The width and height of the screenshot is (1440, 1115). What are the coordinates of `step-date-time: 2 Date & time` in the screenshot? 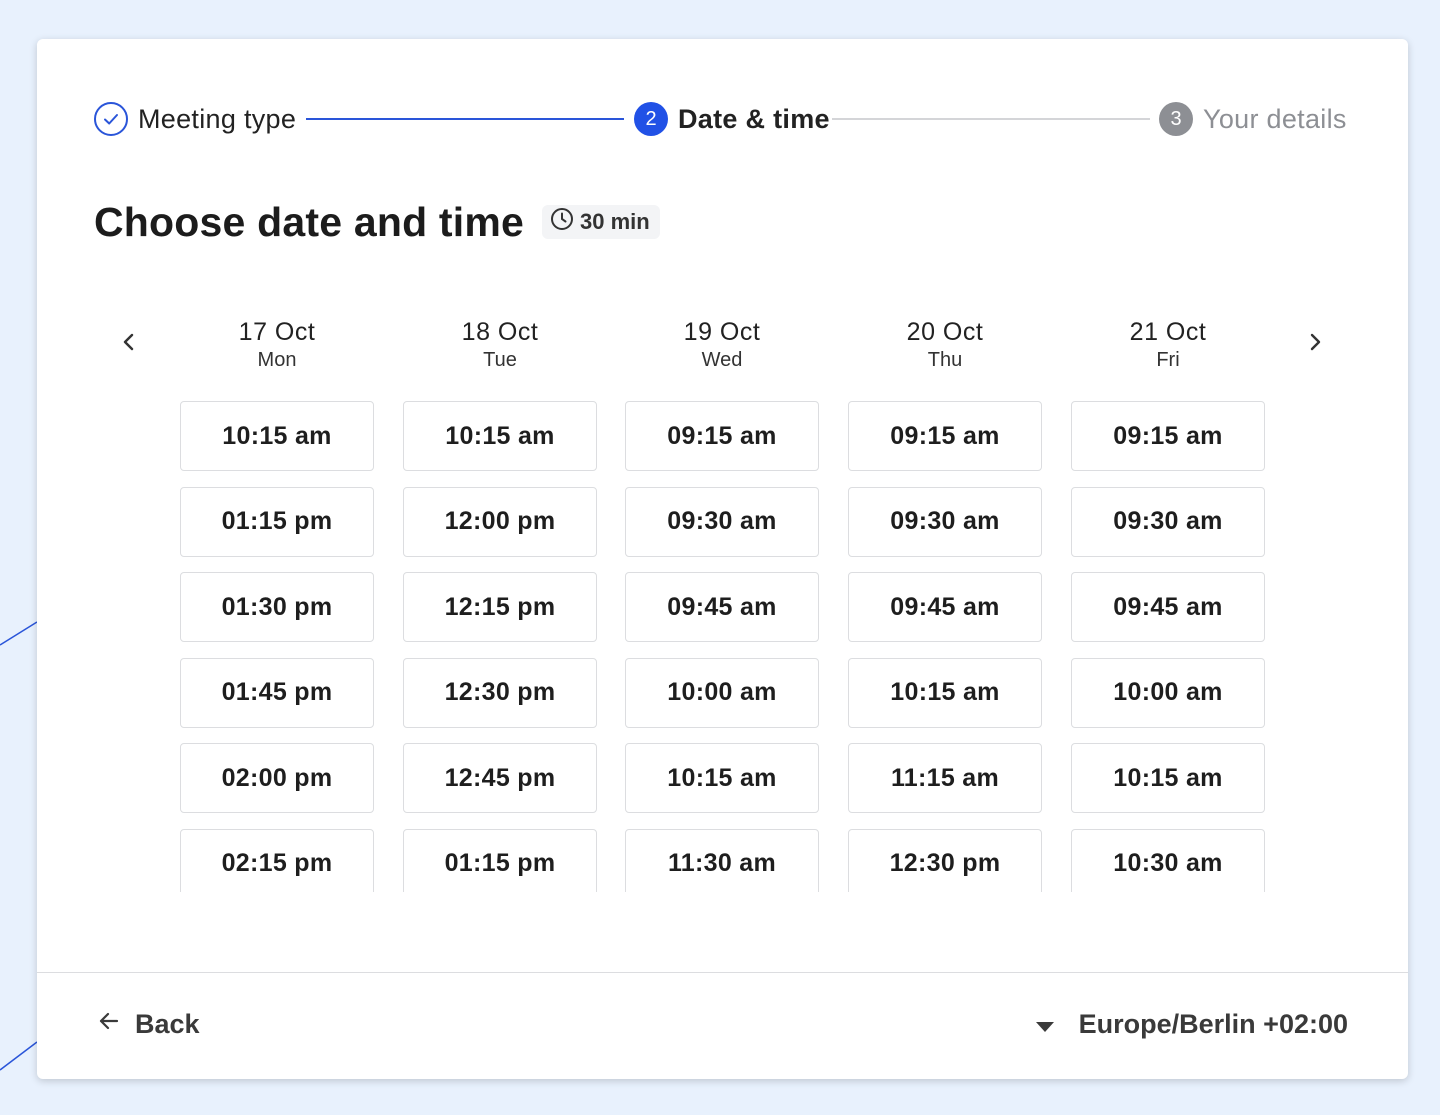 It's located at (732, 119).